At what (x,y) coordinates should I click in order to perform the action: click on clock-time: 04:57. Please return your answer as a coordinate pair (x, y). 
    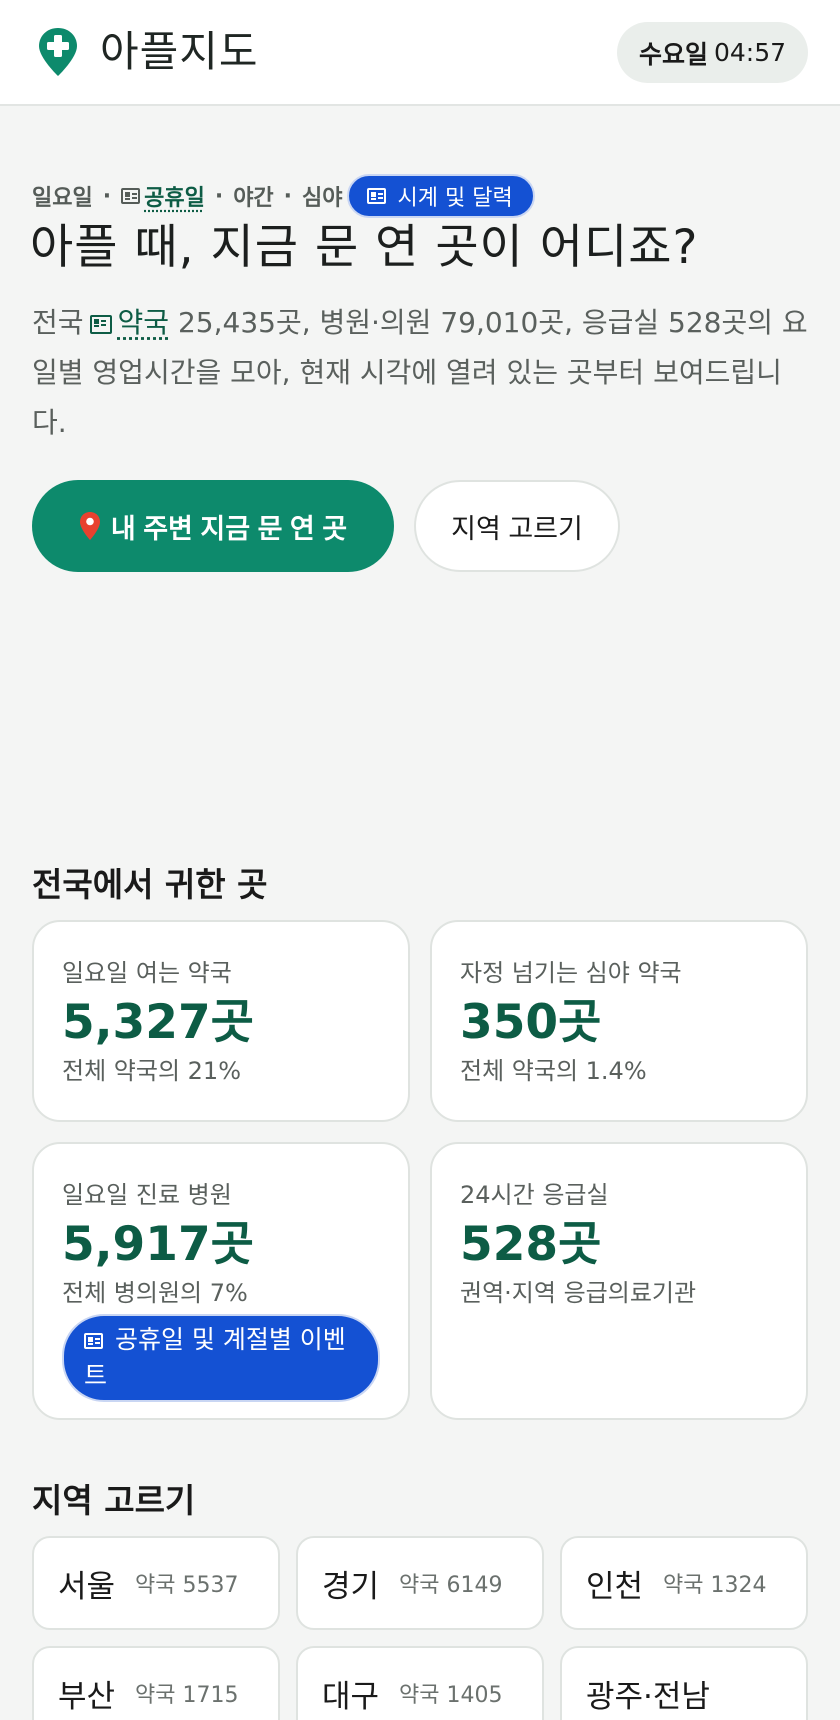
    Looking at the image, I should click on (749, 52).